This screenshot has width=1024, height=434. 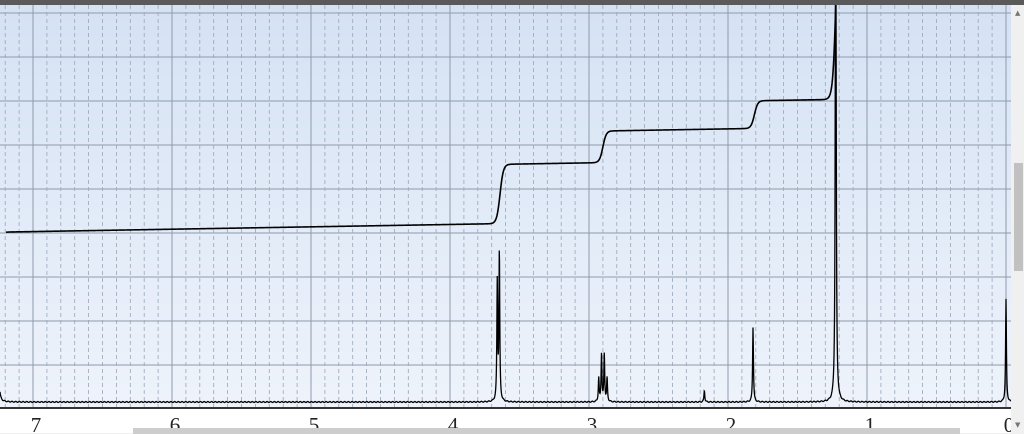 What do you see at coordinates (546, 431) in the screenshot?
I see `horizontal-scrollbar-thumb` at bounding box center [546, 431].